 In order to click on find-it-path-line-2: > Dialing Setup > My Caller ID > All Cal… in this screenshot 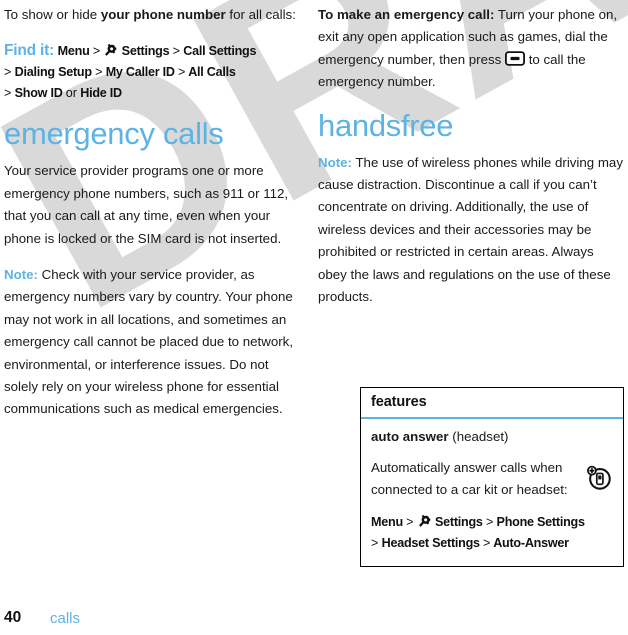, I will do `click(150, 72)`.